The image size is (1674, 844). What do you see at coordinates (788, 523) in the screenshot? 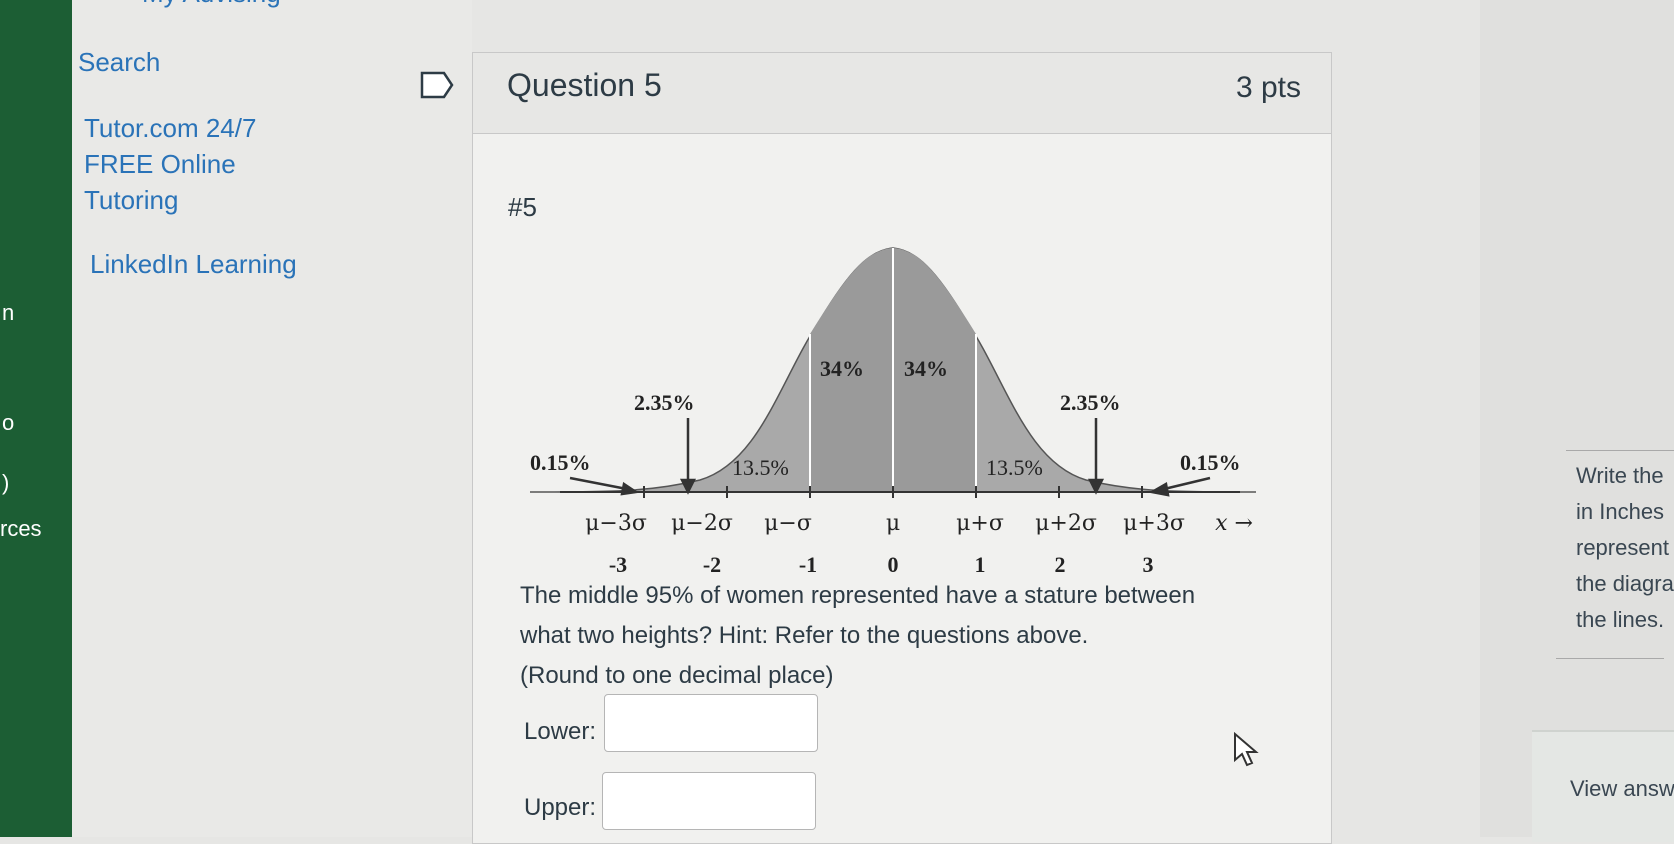
I see `mu-label-minus-1: μ−σ` at bounding box center [788, 523].